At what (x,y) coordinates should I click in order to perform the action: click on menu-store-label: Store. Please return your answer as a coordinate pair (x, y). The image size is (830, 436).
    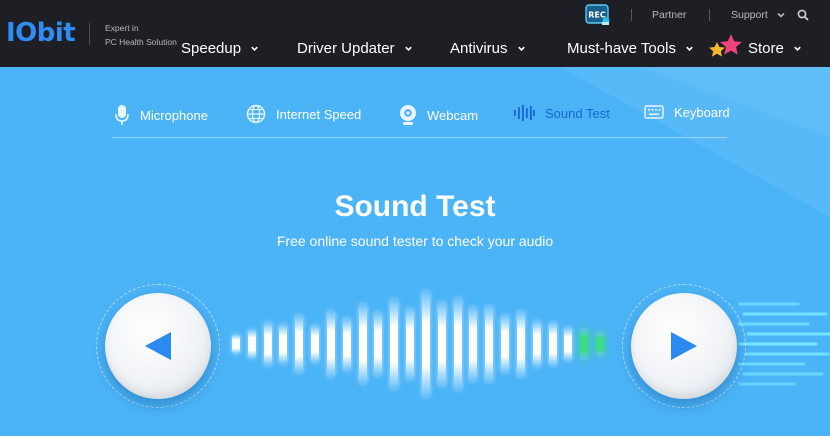
    Looking at the image, I should click on (766, 48).